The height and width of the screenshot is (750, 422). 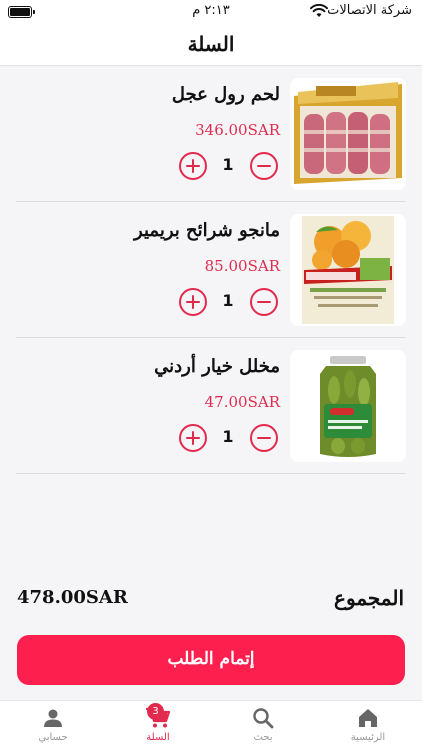 I want to click on search-icon, so click(x=263, y=718).